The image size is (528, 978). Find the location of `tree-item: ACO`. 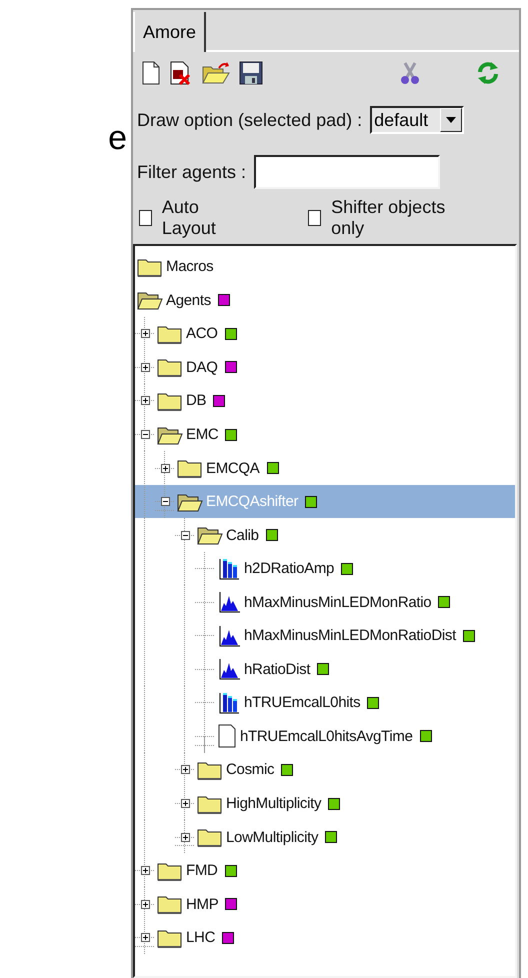

tree-item: ACO is located at coordinates (325, 334).